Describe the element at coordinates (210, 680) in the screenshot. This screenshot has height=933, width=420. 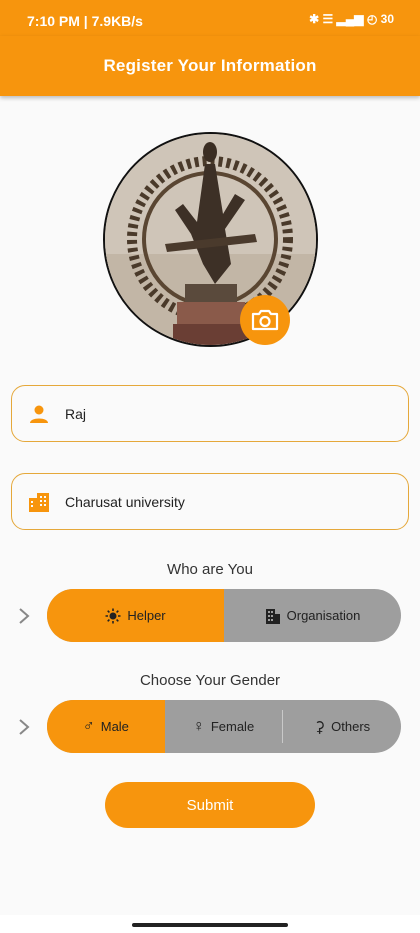
I see `gender-label: Choose Your Gender` at that location.